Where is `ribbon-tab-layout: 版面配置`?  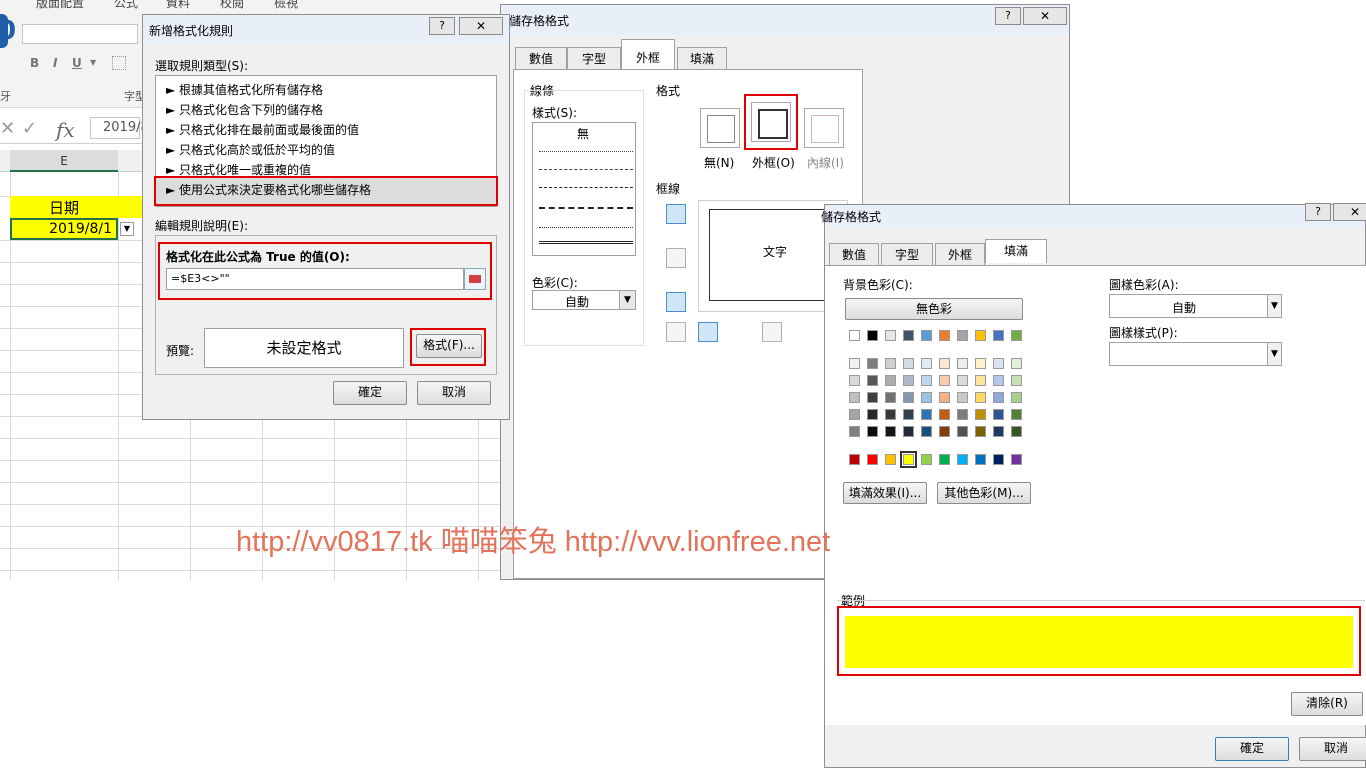
ribbon-tab-layout: 版面配置 is located at coordinates (60, 5).